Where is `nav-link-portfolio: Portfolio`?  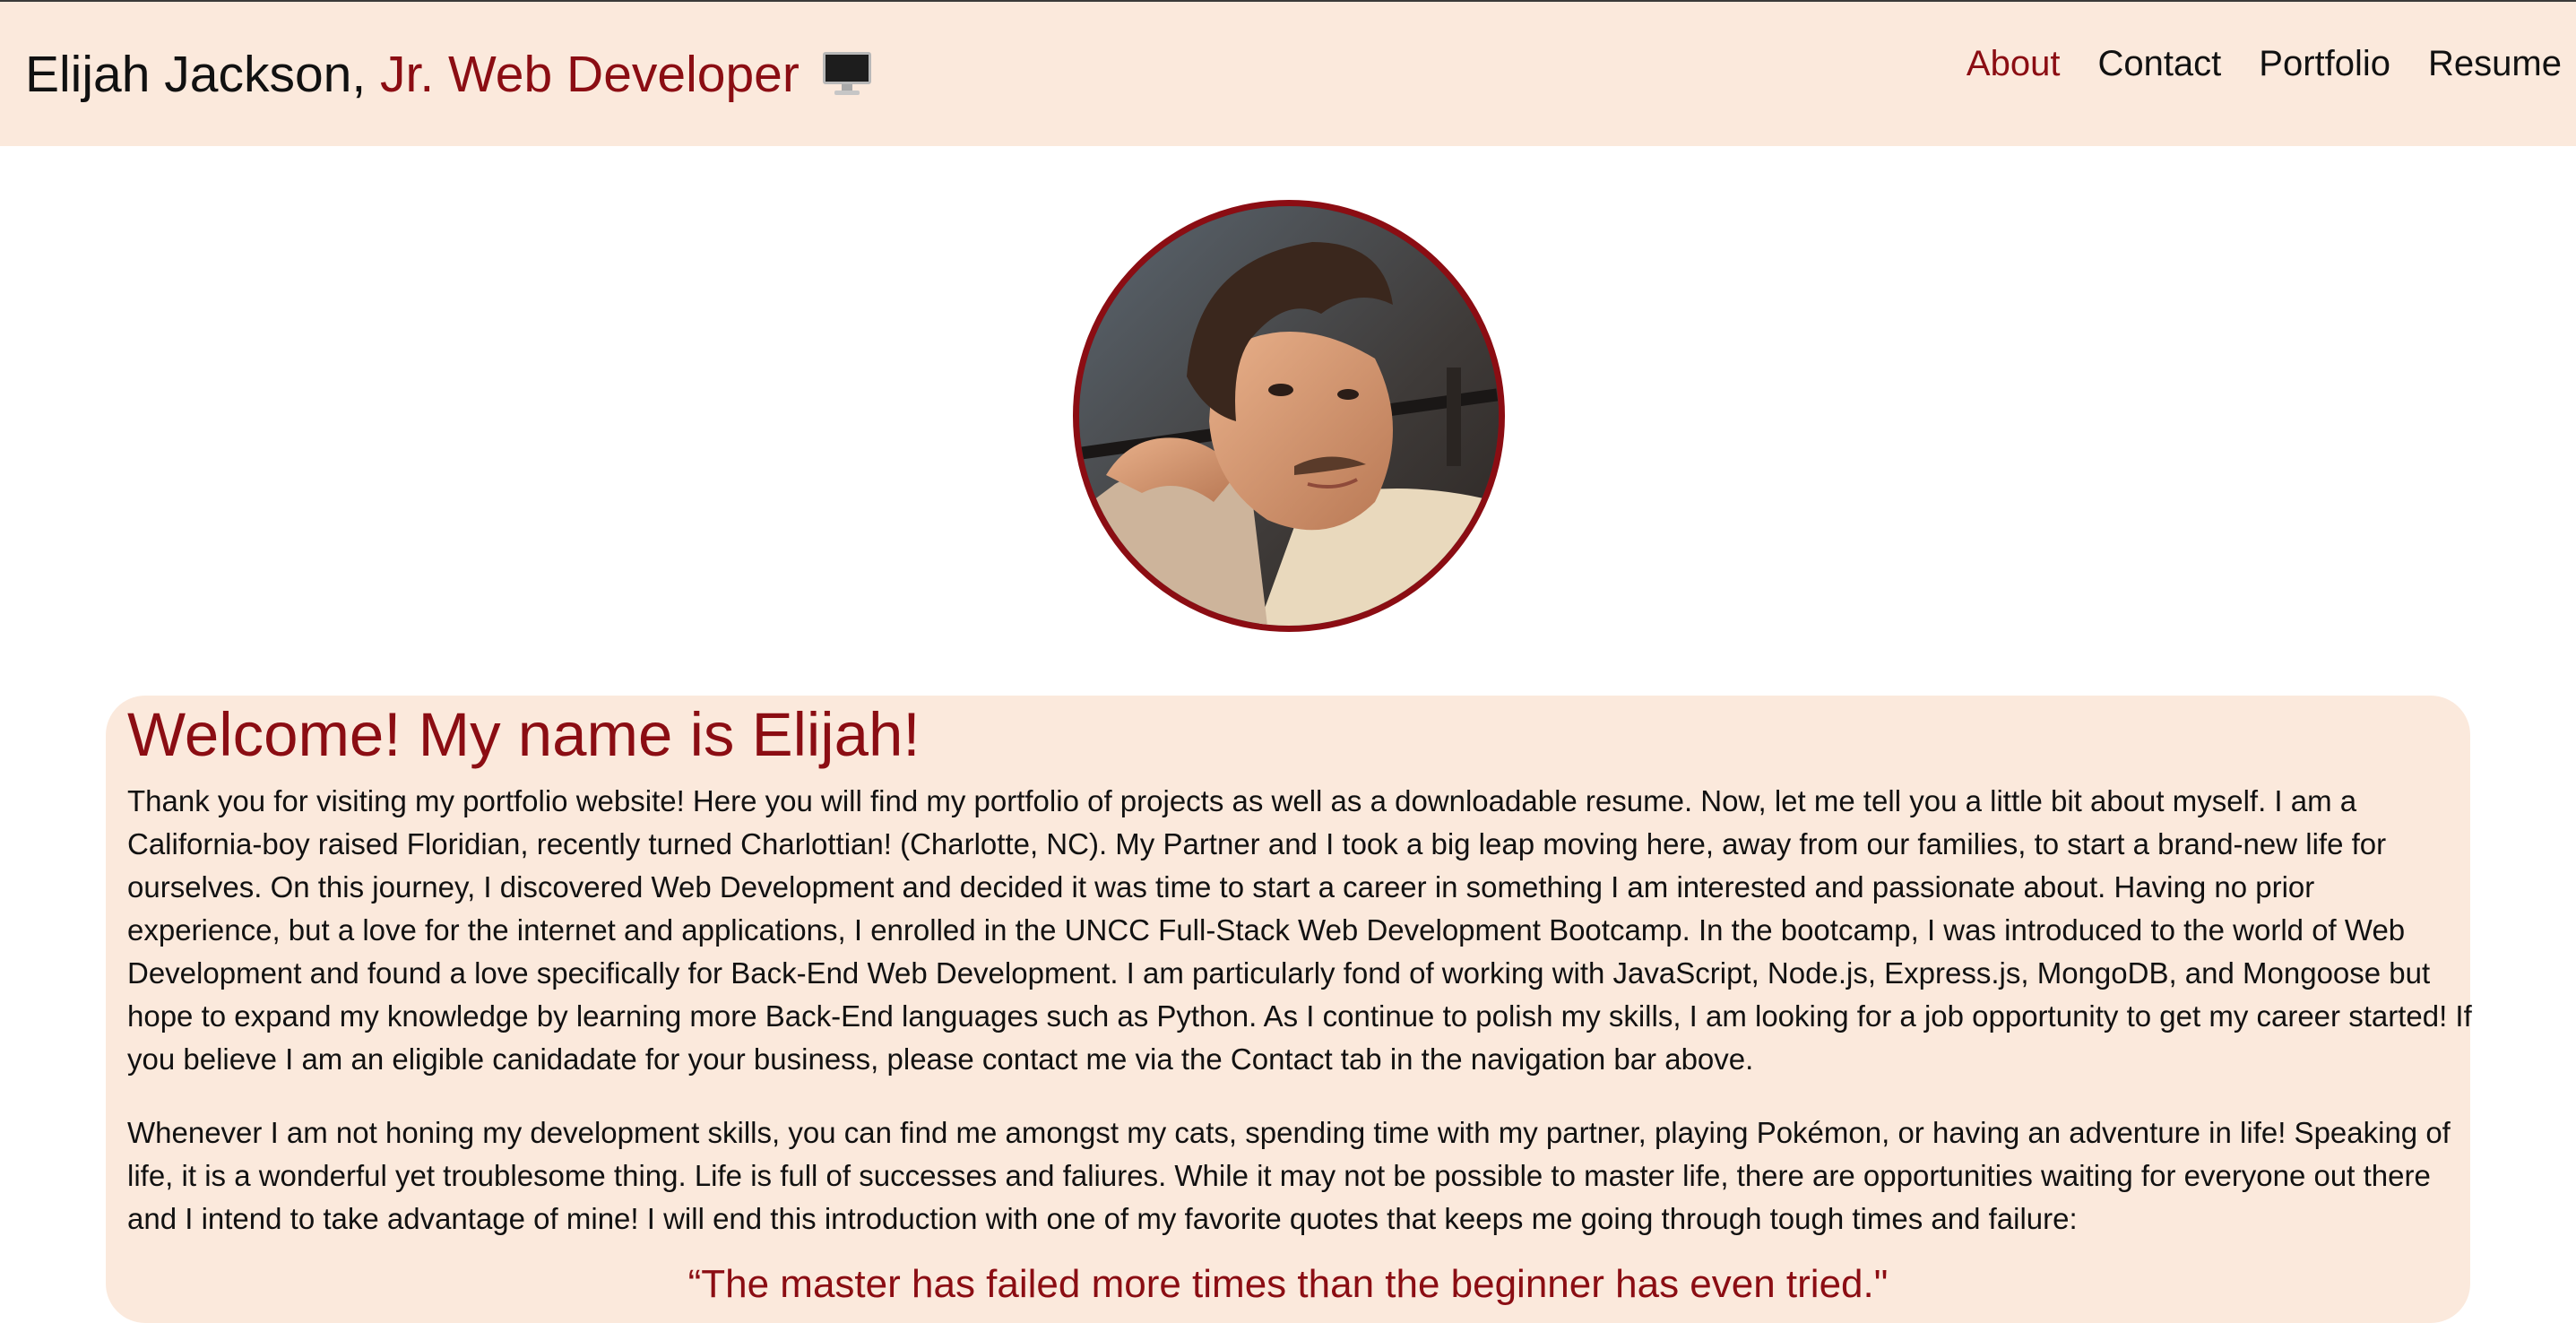
nav-link-portfolio: Portfolio is located at coordinates (2324, 63).